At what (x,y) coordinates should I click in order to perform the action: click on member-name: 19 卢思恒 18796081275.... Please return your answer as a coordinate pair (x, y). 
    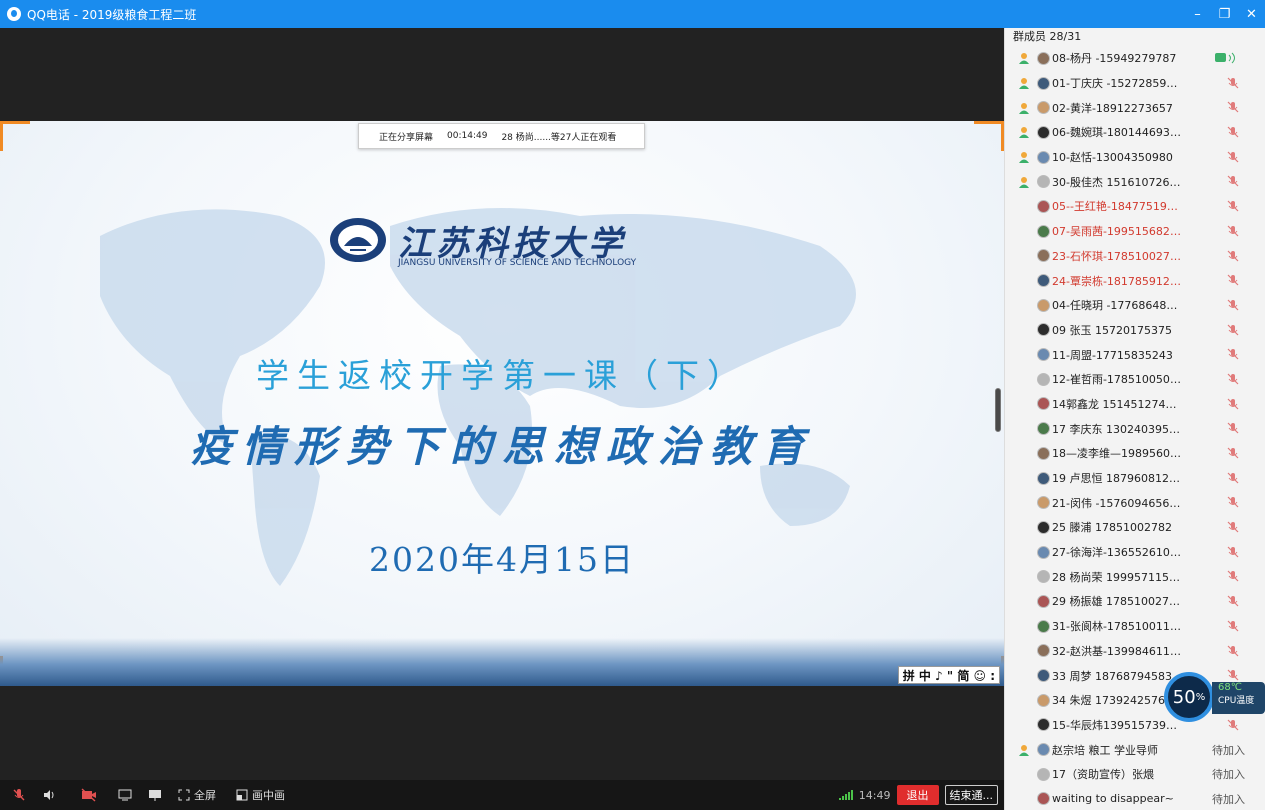
    Looking at the image, I should click on (1117, 479).